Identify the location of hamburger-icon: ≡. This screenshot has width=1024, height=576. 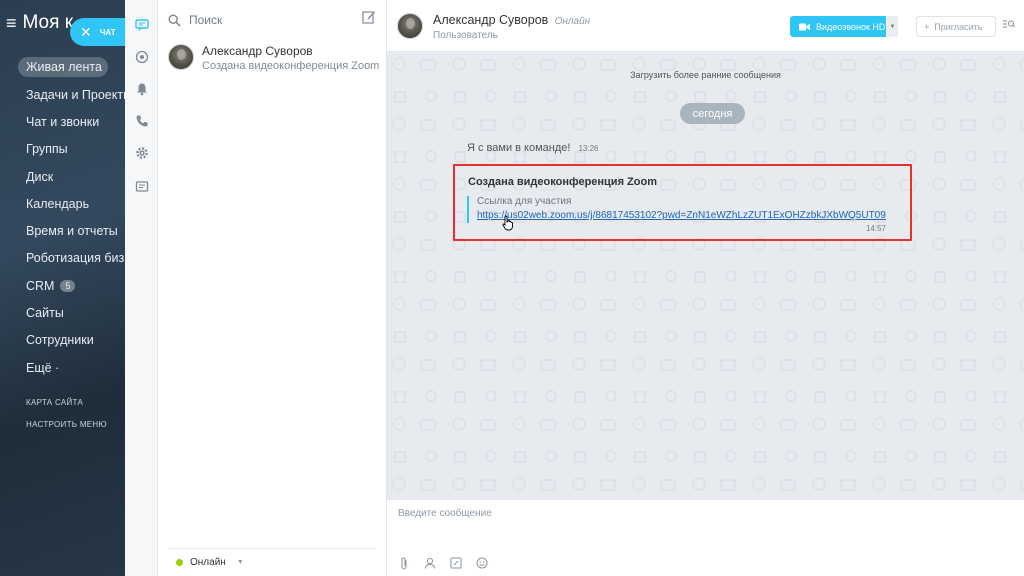
(11, 23).